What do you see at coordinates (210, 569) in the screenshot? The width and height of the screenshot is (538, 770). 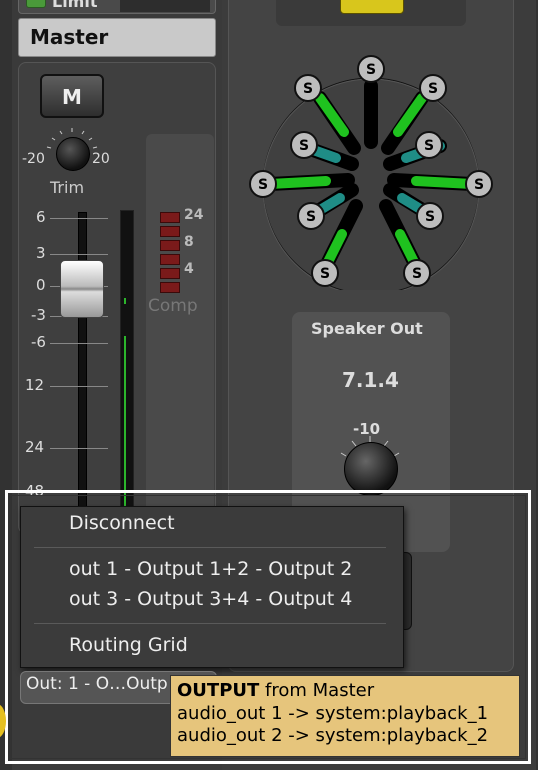 I see `menu-item-output-1-2: out 1 - Output 1+2 - Output 2` at bounding box center [210, 569].